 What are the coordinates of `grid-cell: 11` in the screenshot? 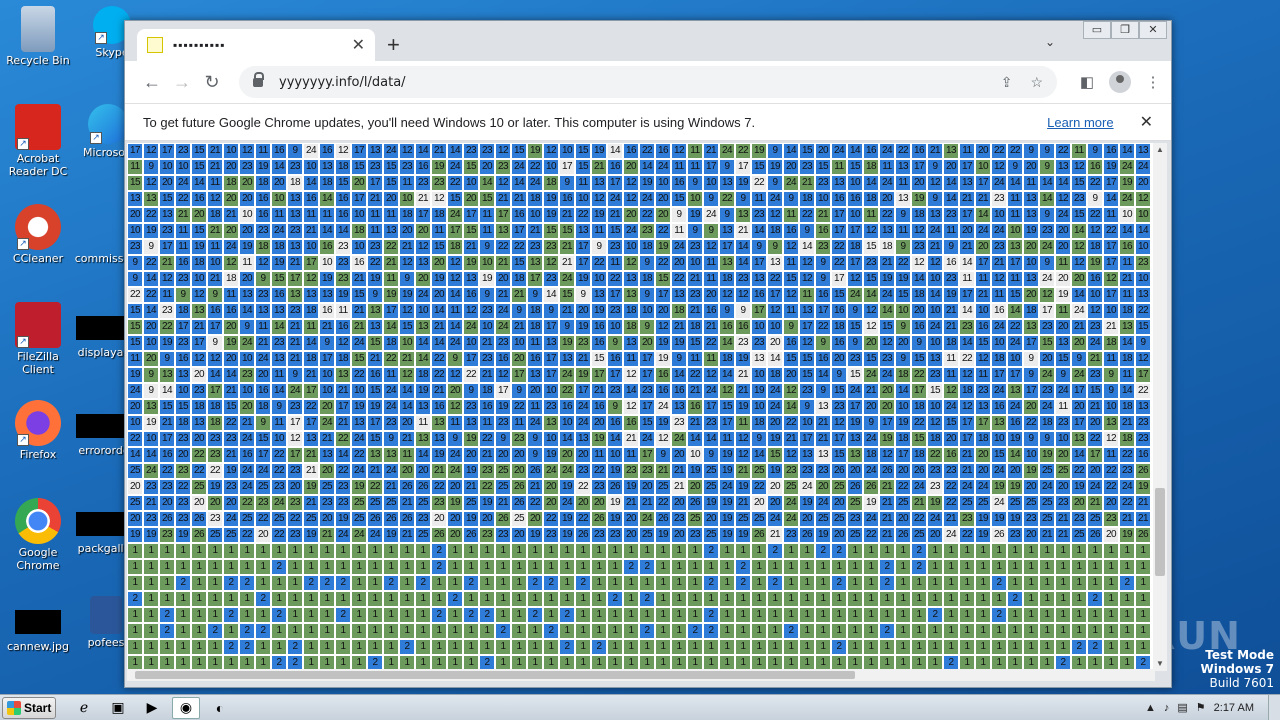 It's located at (791, 311).